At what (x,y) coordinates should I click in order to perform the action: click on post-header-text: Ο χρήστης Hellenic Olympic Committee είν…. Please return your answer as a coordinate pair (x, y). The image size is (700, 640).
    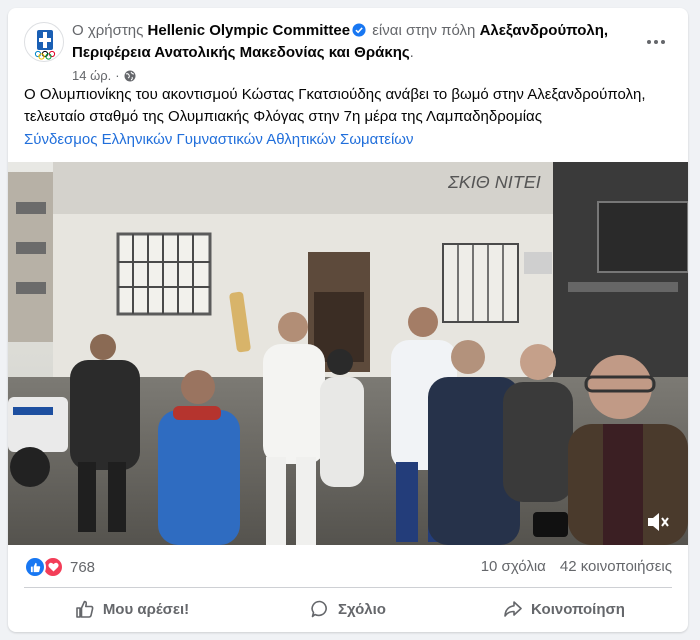
    Looking at the image, I should click on (350, 42).